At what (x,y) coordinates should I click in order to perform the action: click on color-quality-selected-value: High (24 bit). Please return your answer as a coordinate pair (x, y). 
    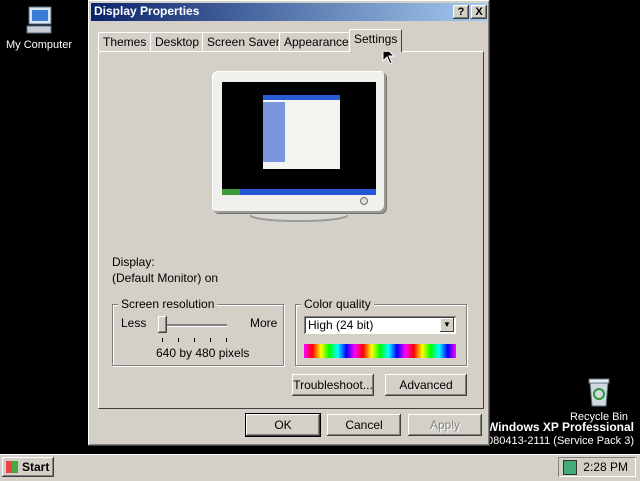
    Looking at the image, I should click on (341, 325).